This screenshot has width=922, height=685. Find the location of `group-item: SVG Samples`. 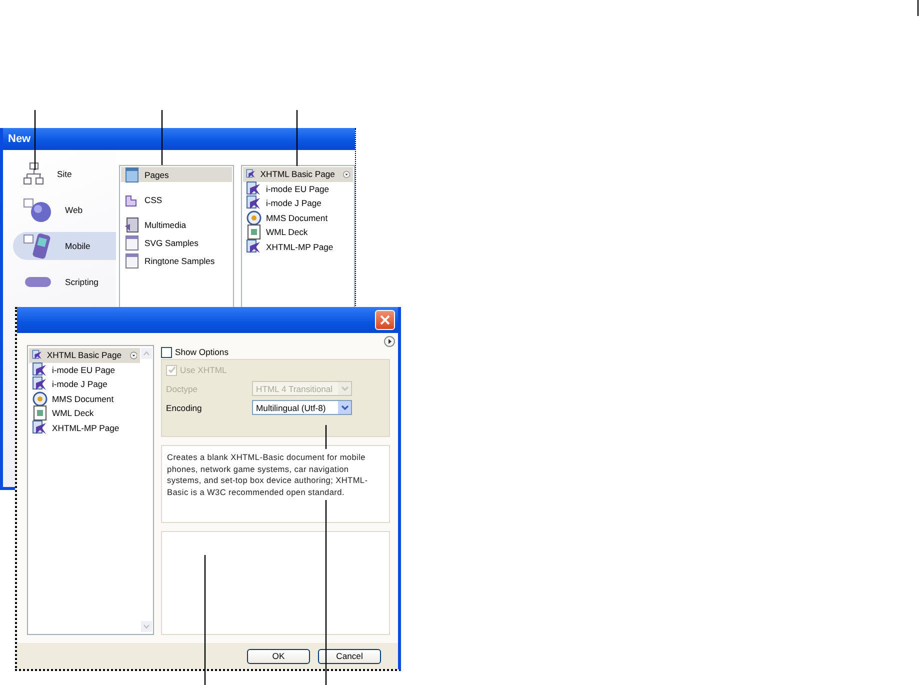

group-item: SVG Samples is located at coordinates (176, 242).